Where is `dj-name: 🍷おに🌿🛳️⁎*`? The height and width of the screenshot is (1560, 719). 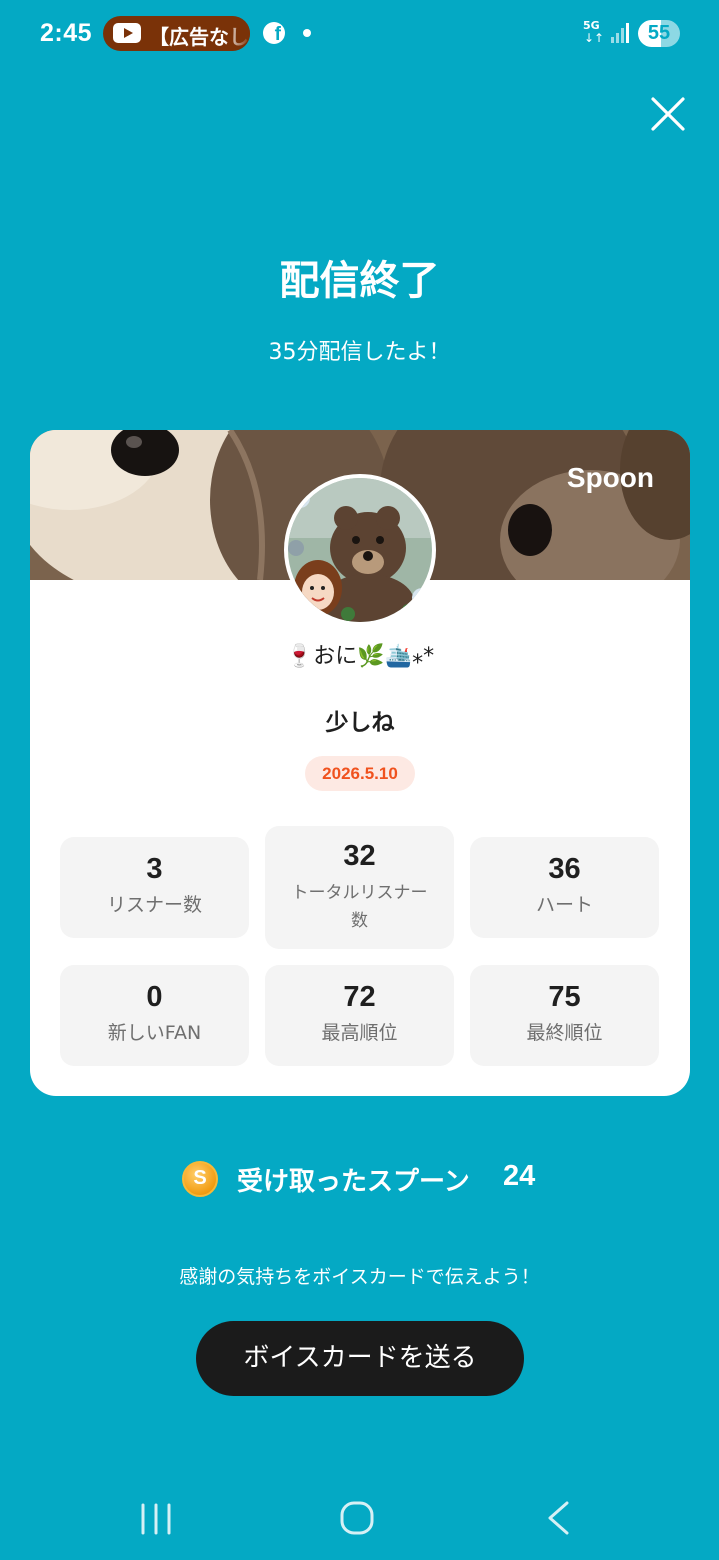 dj-name: 🍷おに🌿🛳️⁎* is located at coordinates (360, 656).